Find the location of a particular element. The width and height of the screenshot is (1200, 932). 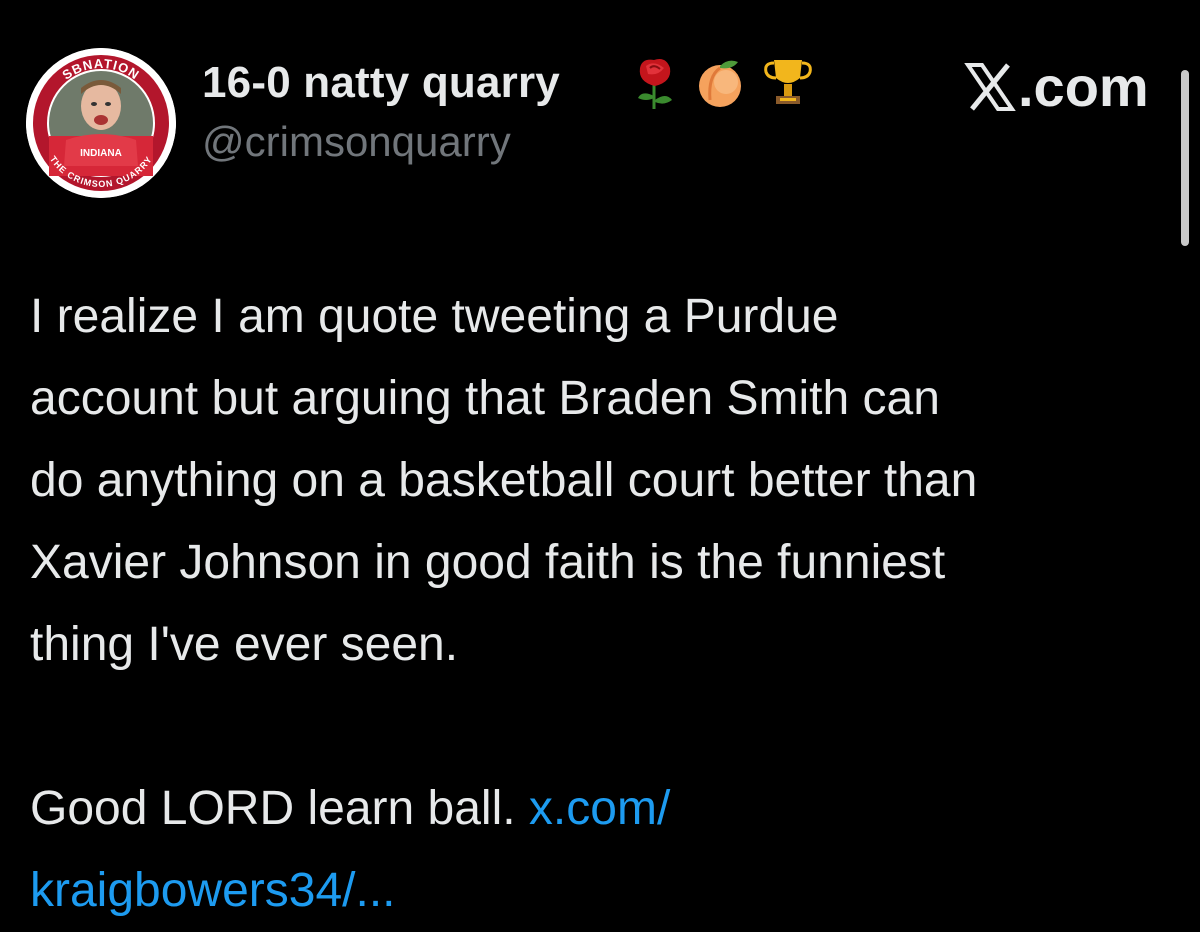

brand-label: .com is located at coordinates (1083, 86).